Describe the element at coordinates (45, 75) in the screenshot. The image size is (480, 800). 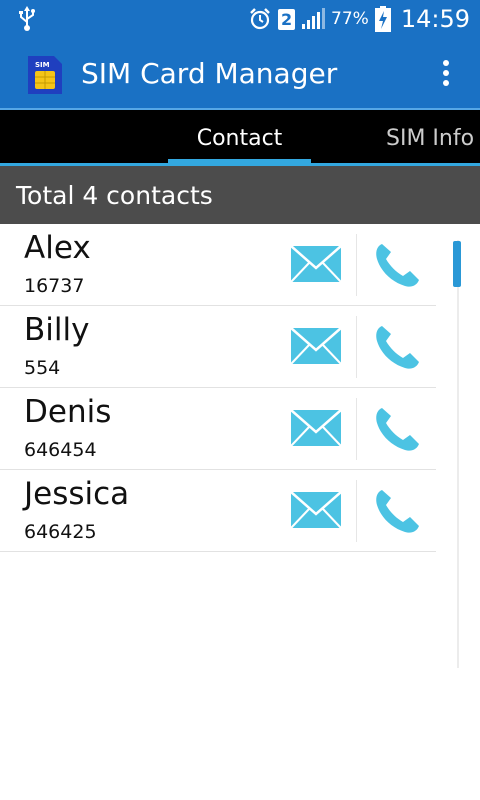
I see `sim-card-logo-icon: SIM` at that location.